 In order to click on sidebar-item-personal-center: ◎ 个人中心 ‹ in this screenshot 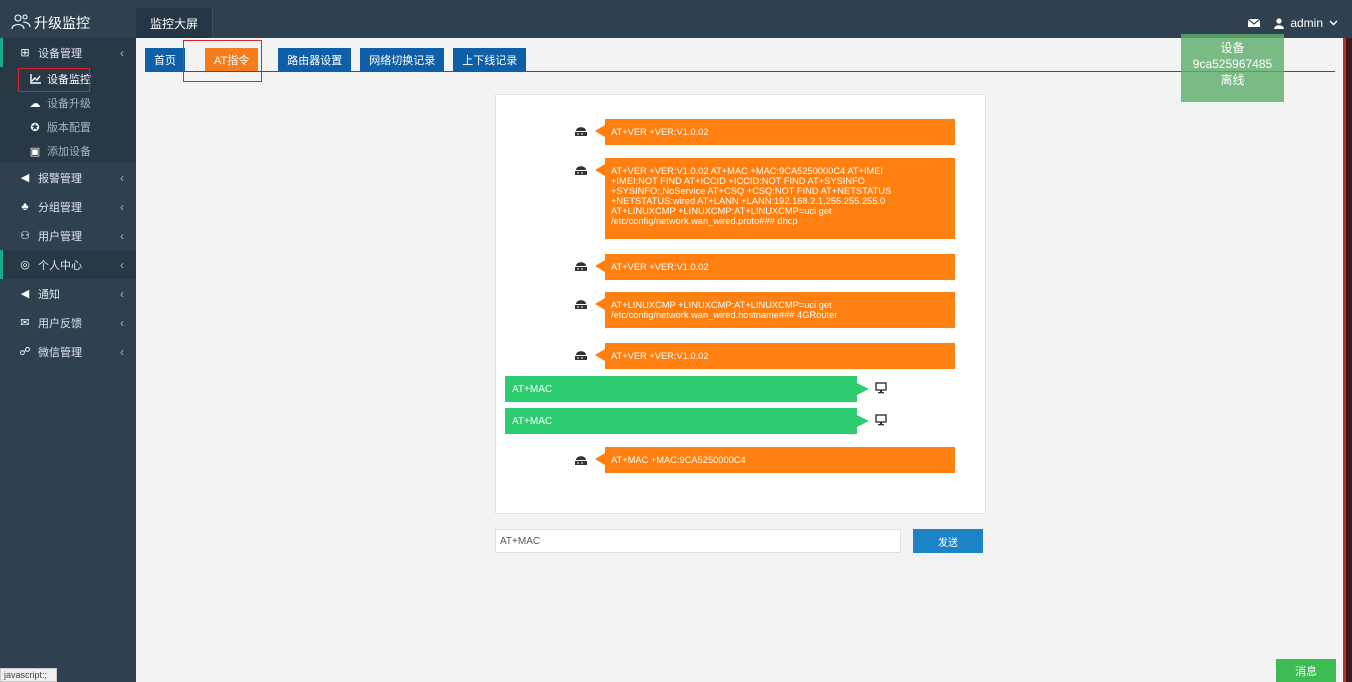, I will do `click(68, 264)`.